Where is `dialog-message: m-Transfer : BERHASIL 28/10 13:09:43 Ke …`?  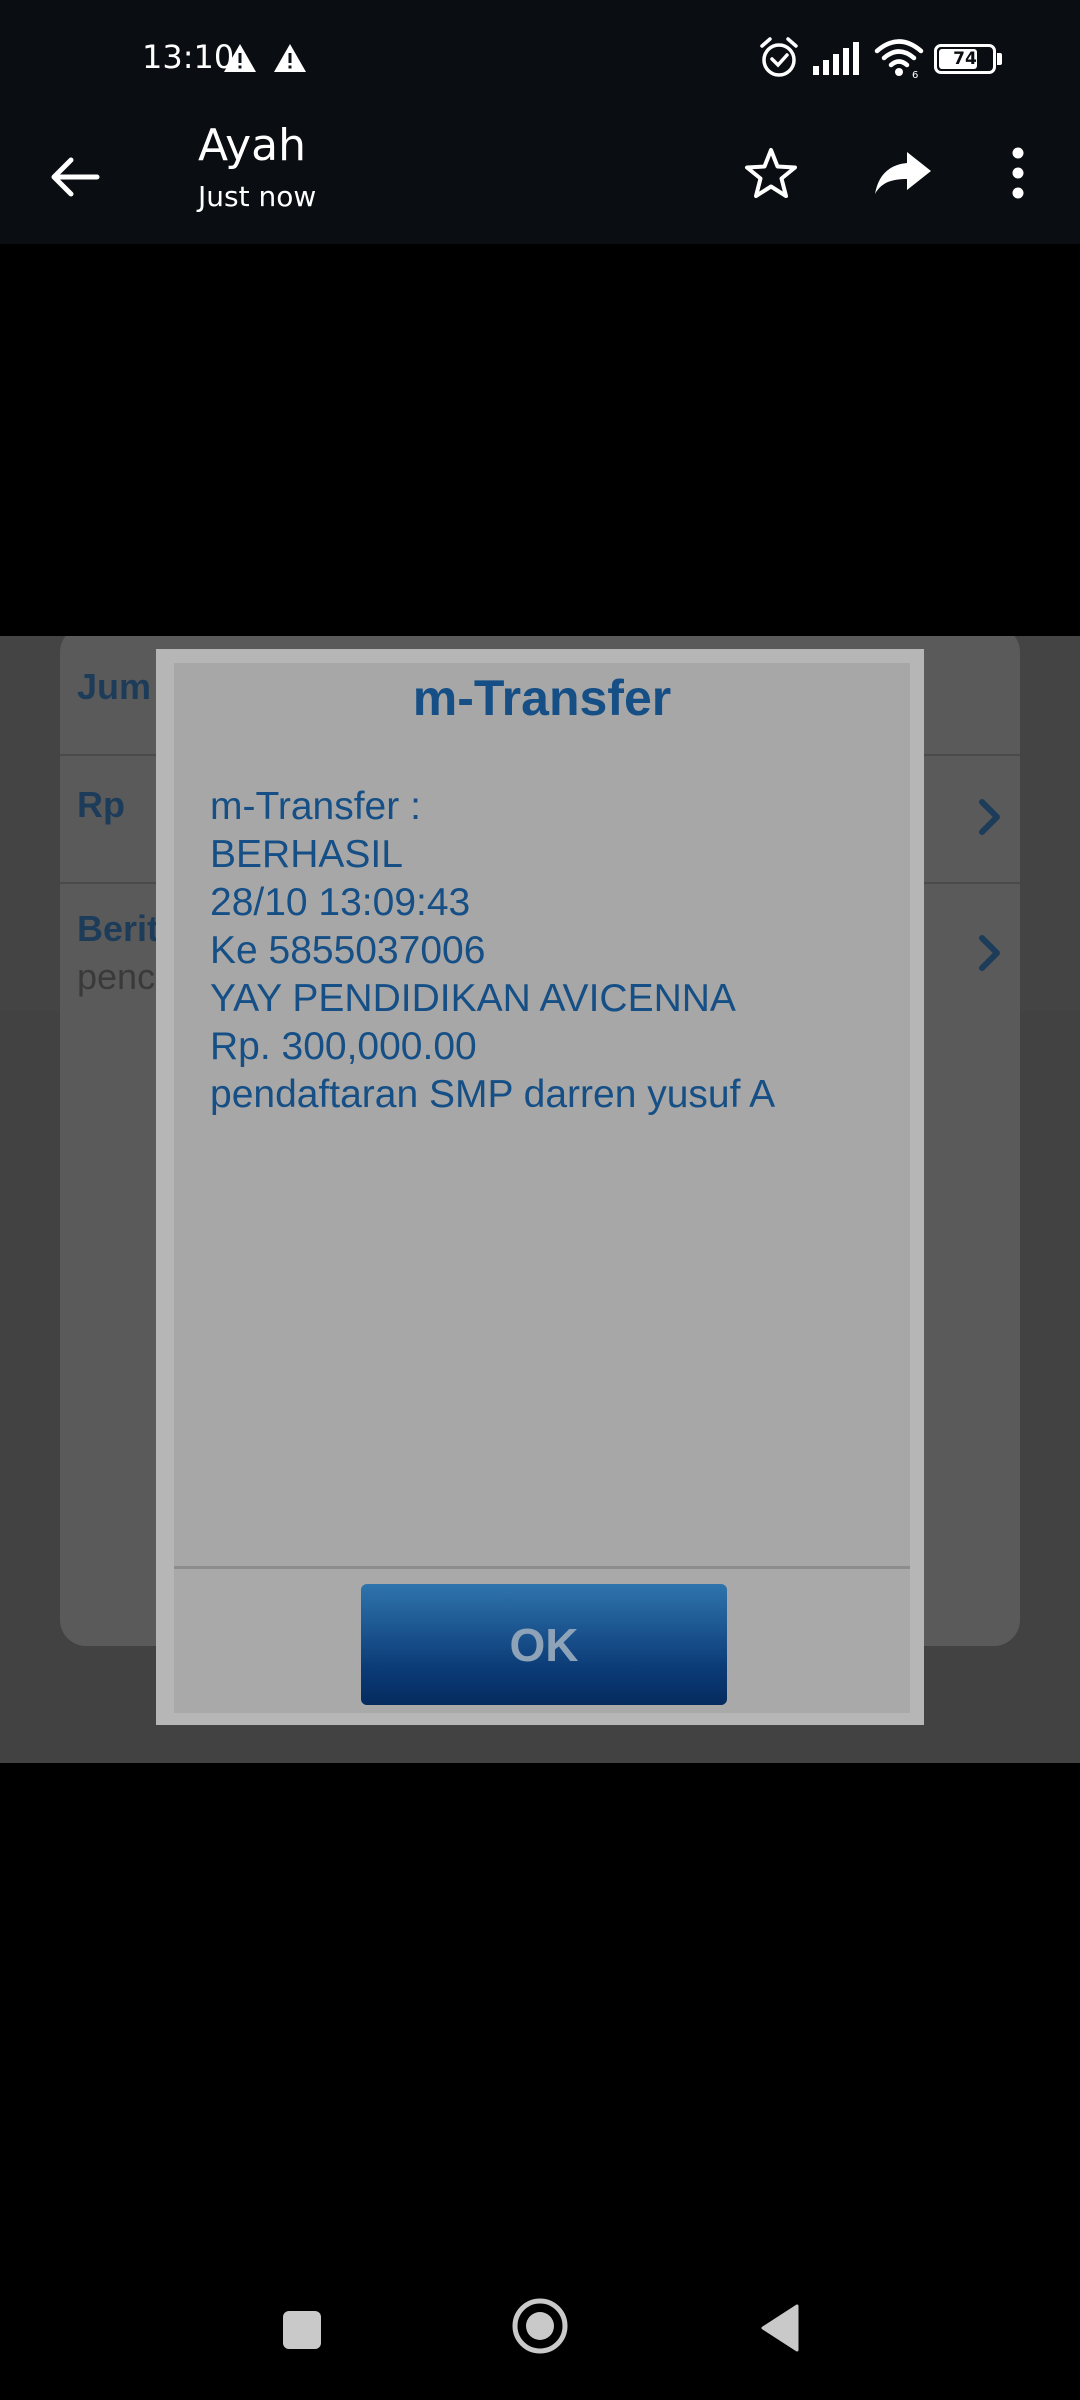
dialog-message: m-Transfer : BERHASIL 28/10 13:09:43 Ke … is located at coordinates (550, 951).